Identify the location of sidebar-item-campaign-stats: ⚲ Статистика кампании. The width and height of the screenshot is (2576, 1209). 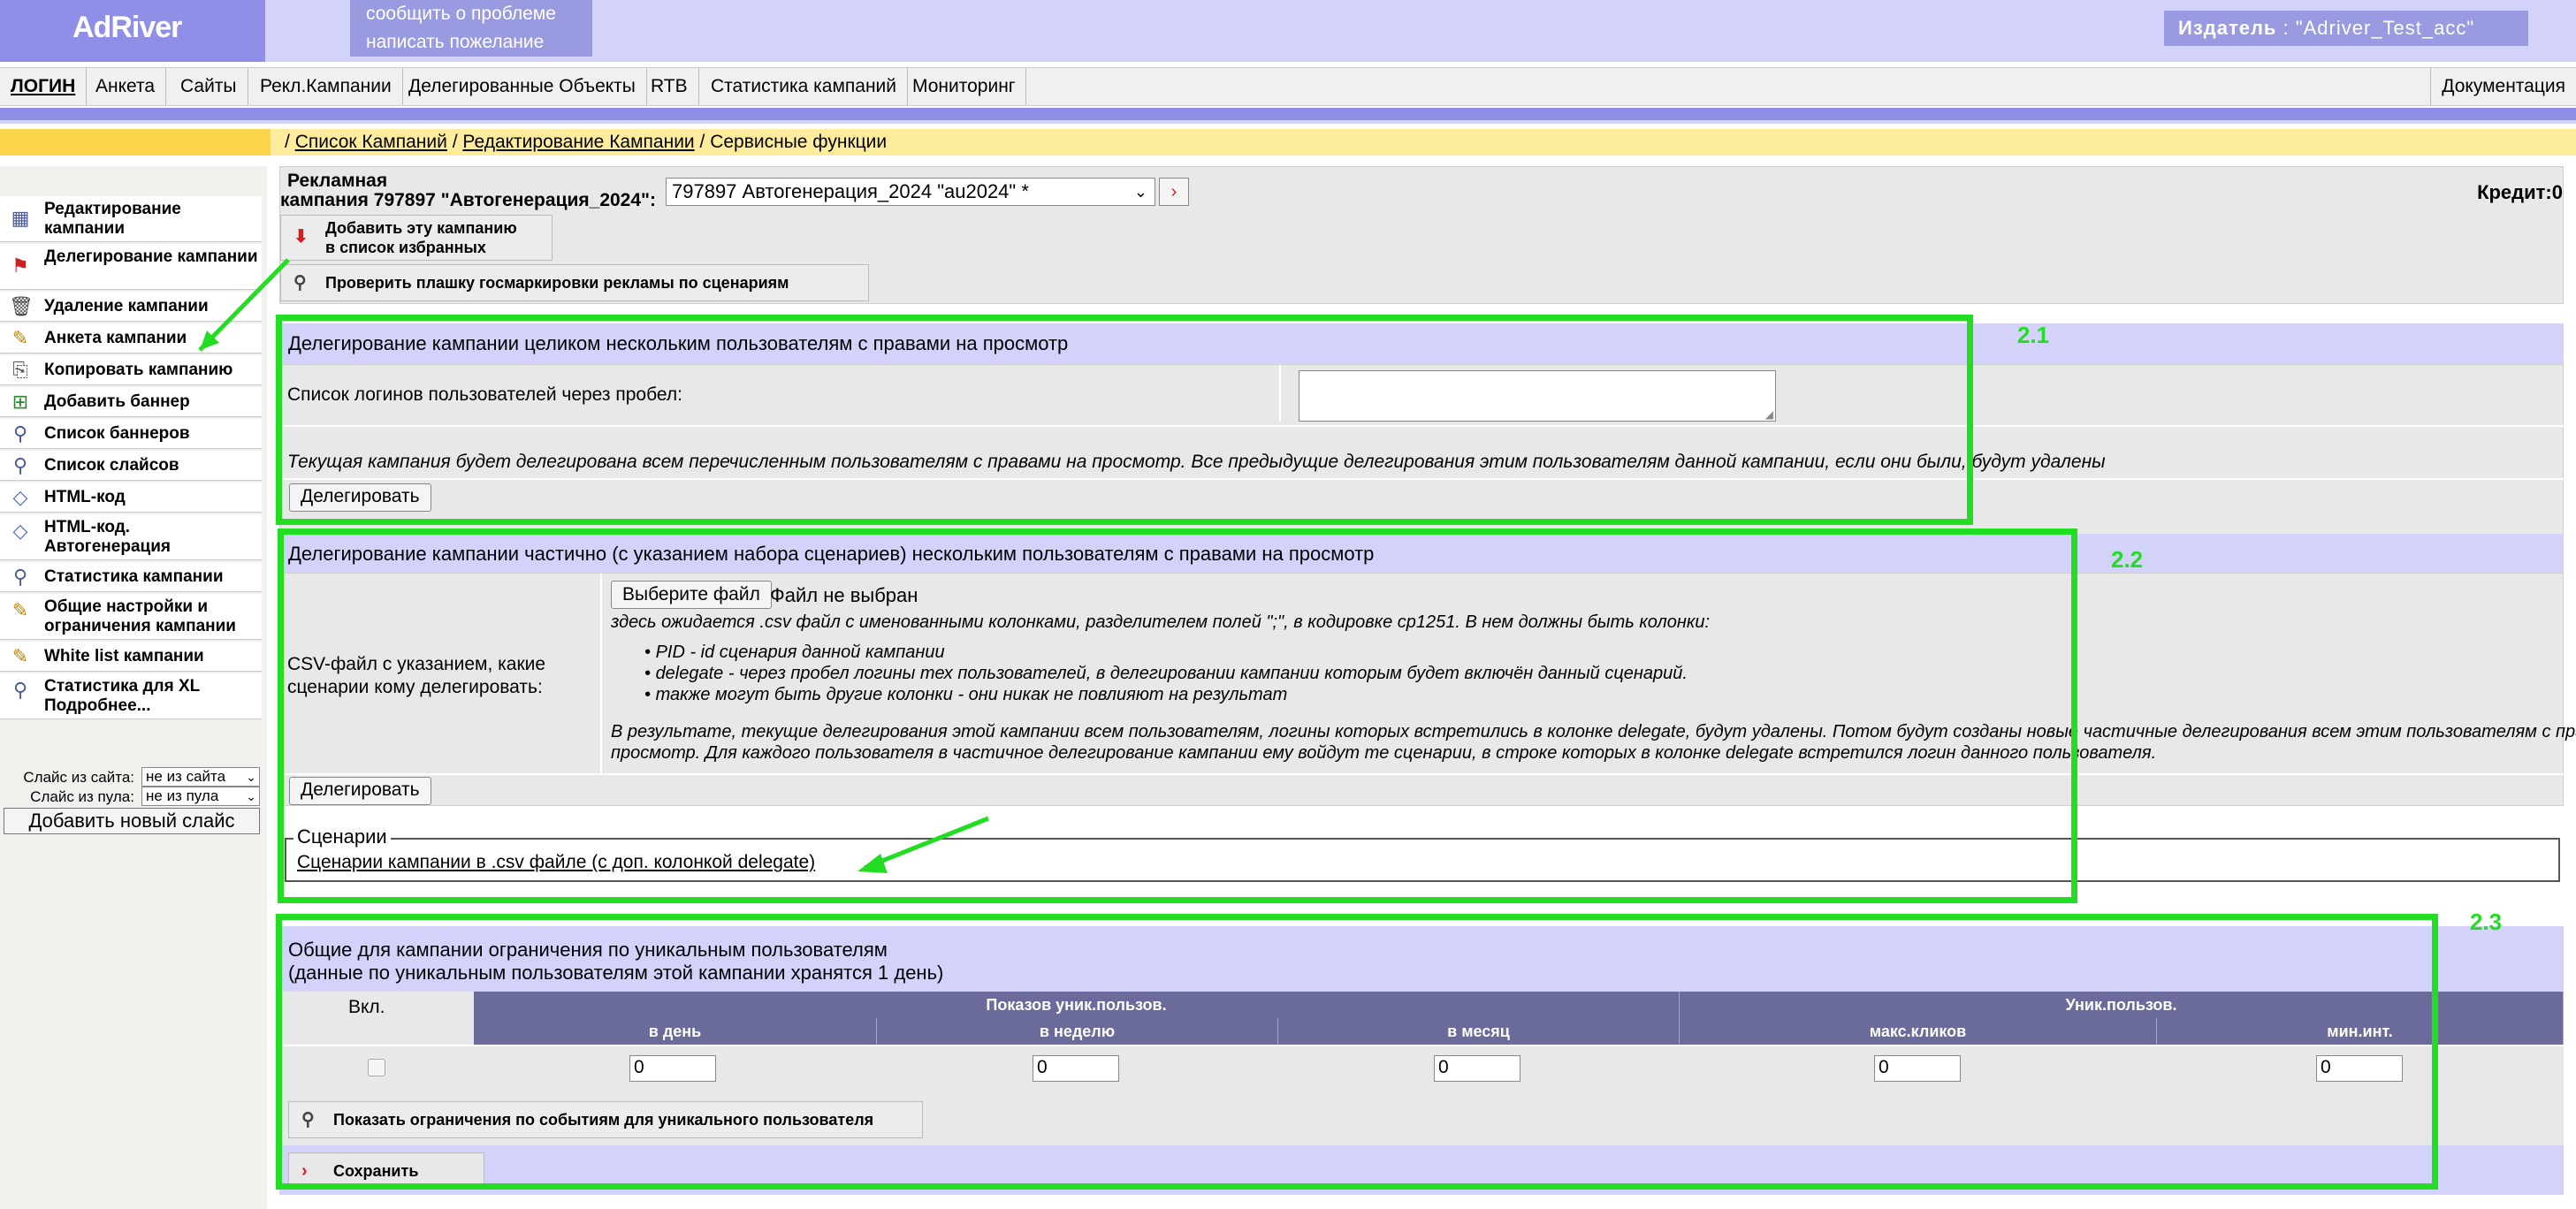
(131, 577).